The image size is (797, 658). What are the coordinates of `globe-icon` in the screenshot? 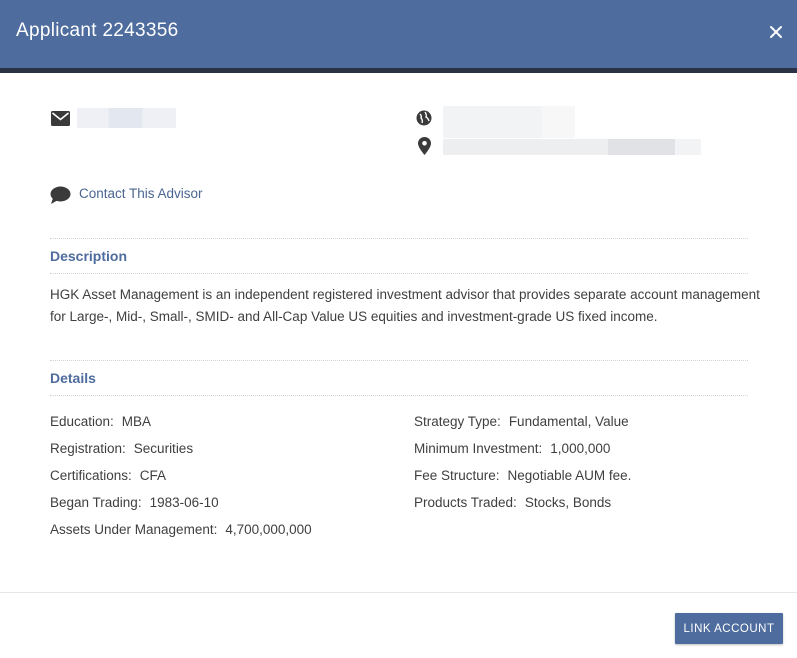 It's located at (424, 118).